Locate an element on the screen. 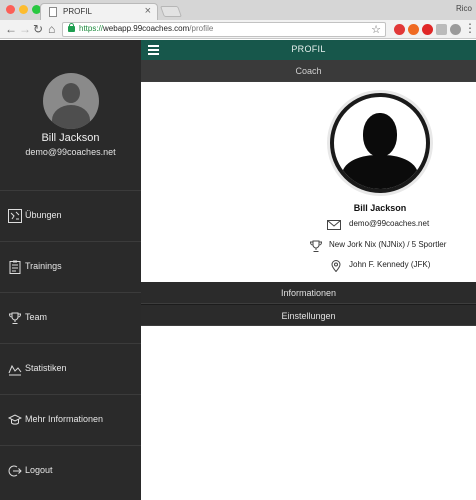 The width and height of the screenshot is (476, 500). tab-close-icon: × is located at coordinates (148, 11).